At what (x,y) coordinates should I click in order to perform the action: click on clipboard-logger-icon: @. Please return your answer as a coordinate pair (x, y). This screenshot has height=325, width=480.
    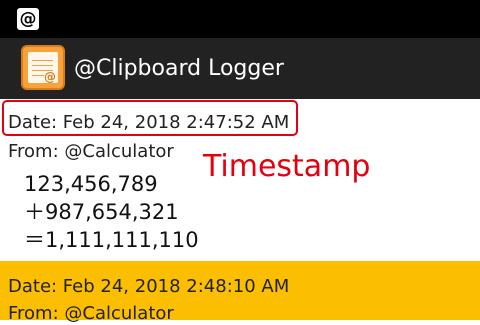
    Looking at the image, I should click on (43, 67).